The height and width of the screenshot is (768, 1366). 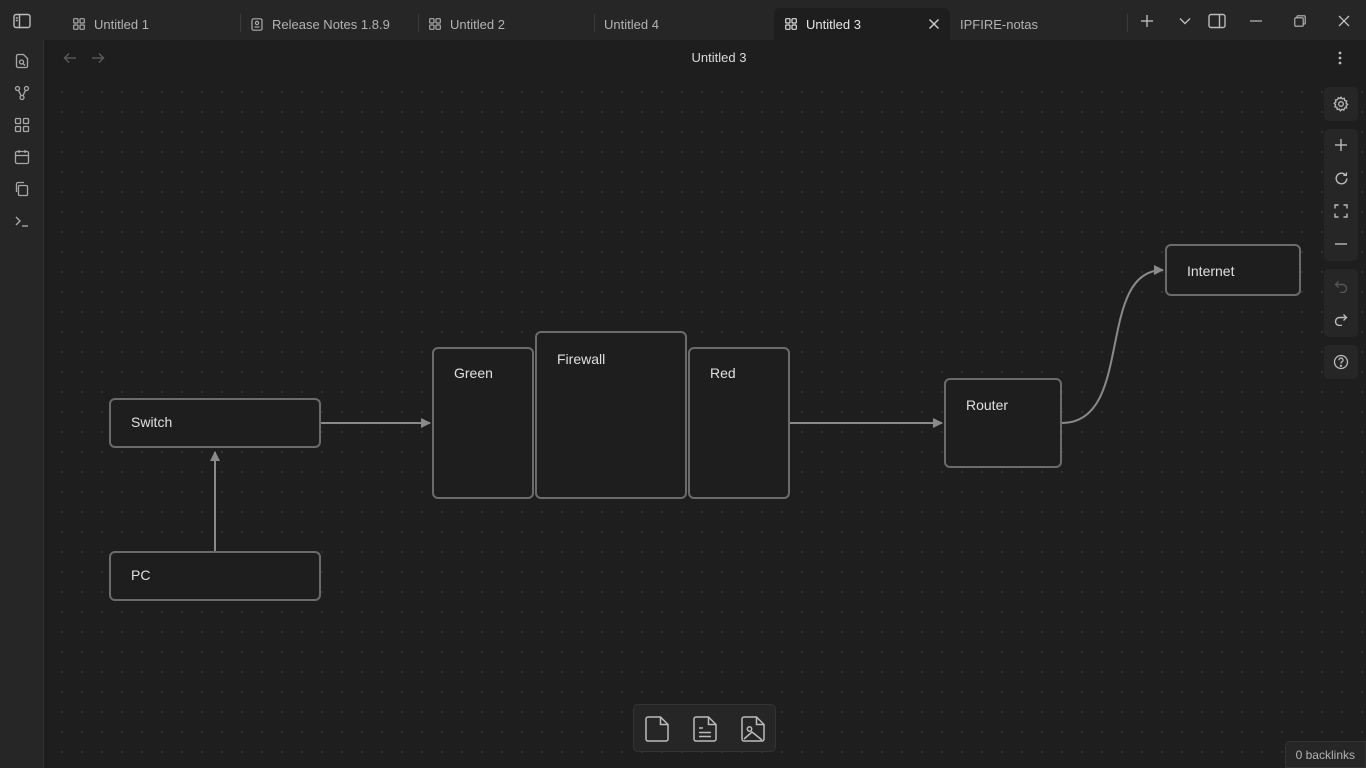 What do you see at coordinates (22, 157) in the screenshot?
I see `calendar-icon` at bounding box center [22, 157].